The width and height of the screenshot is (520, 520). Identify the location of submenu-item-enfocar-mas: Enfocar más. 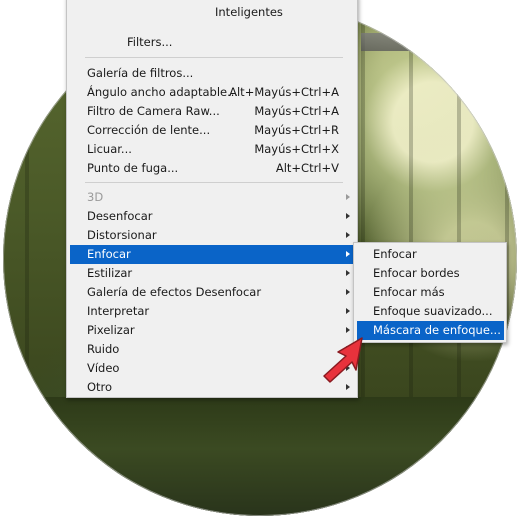
(430, 292).